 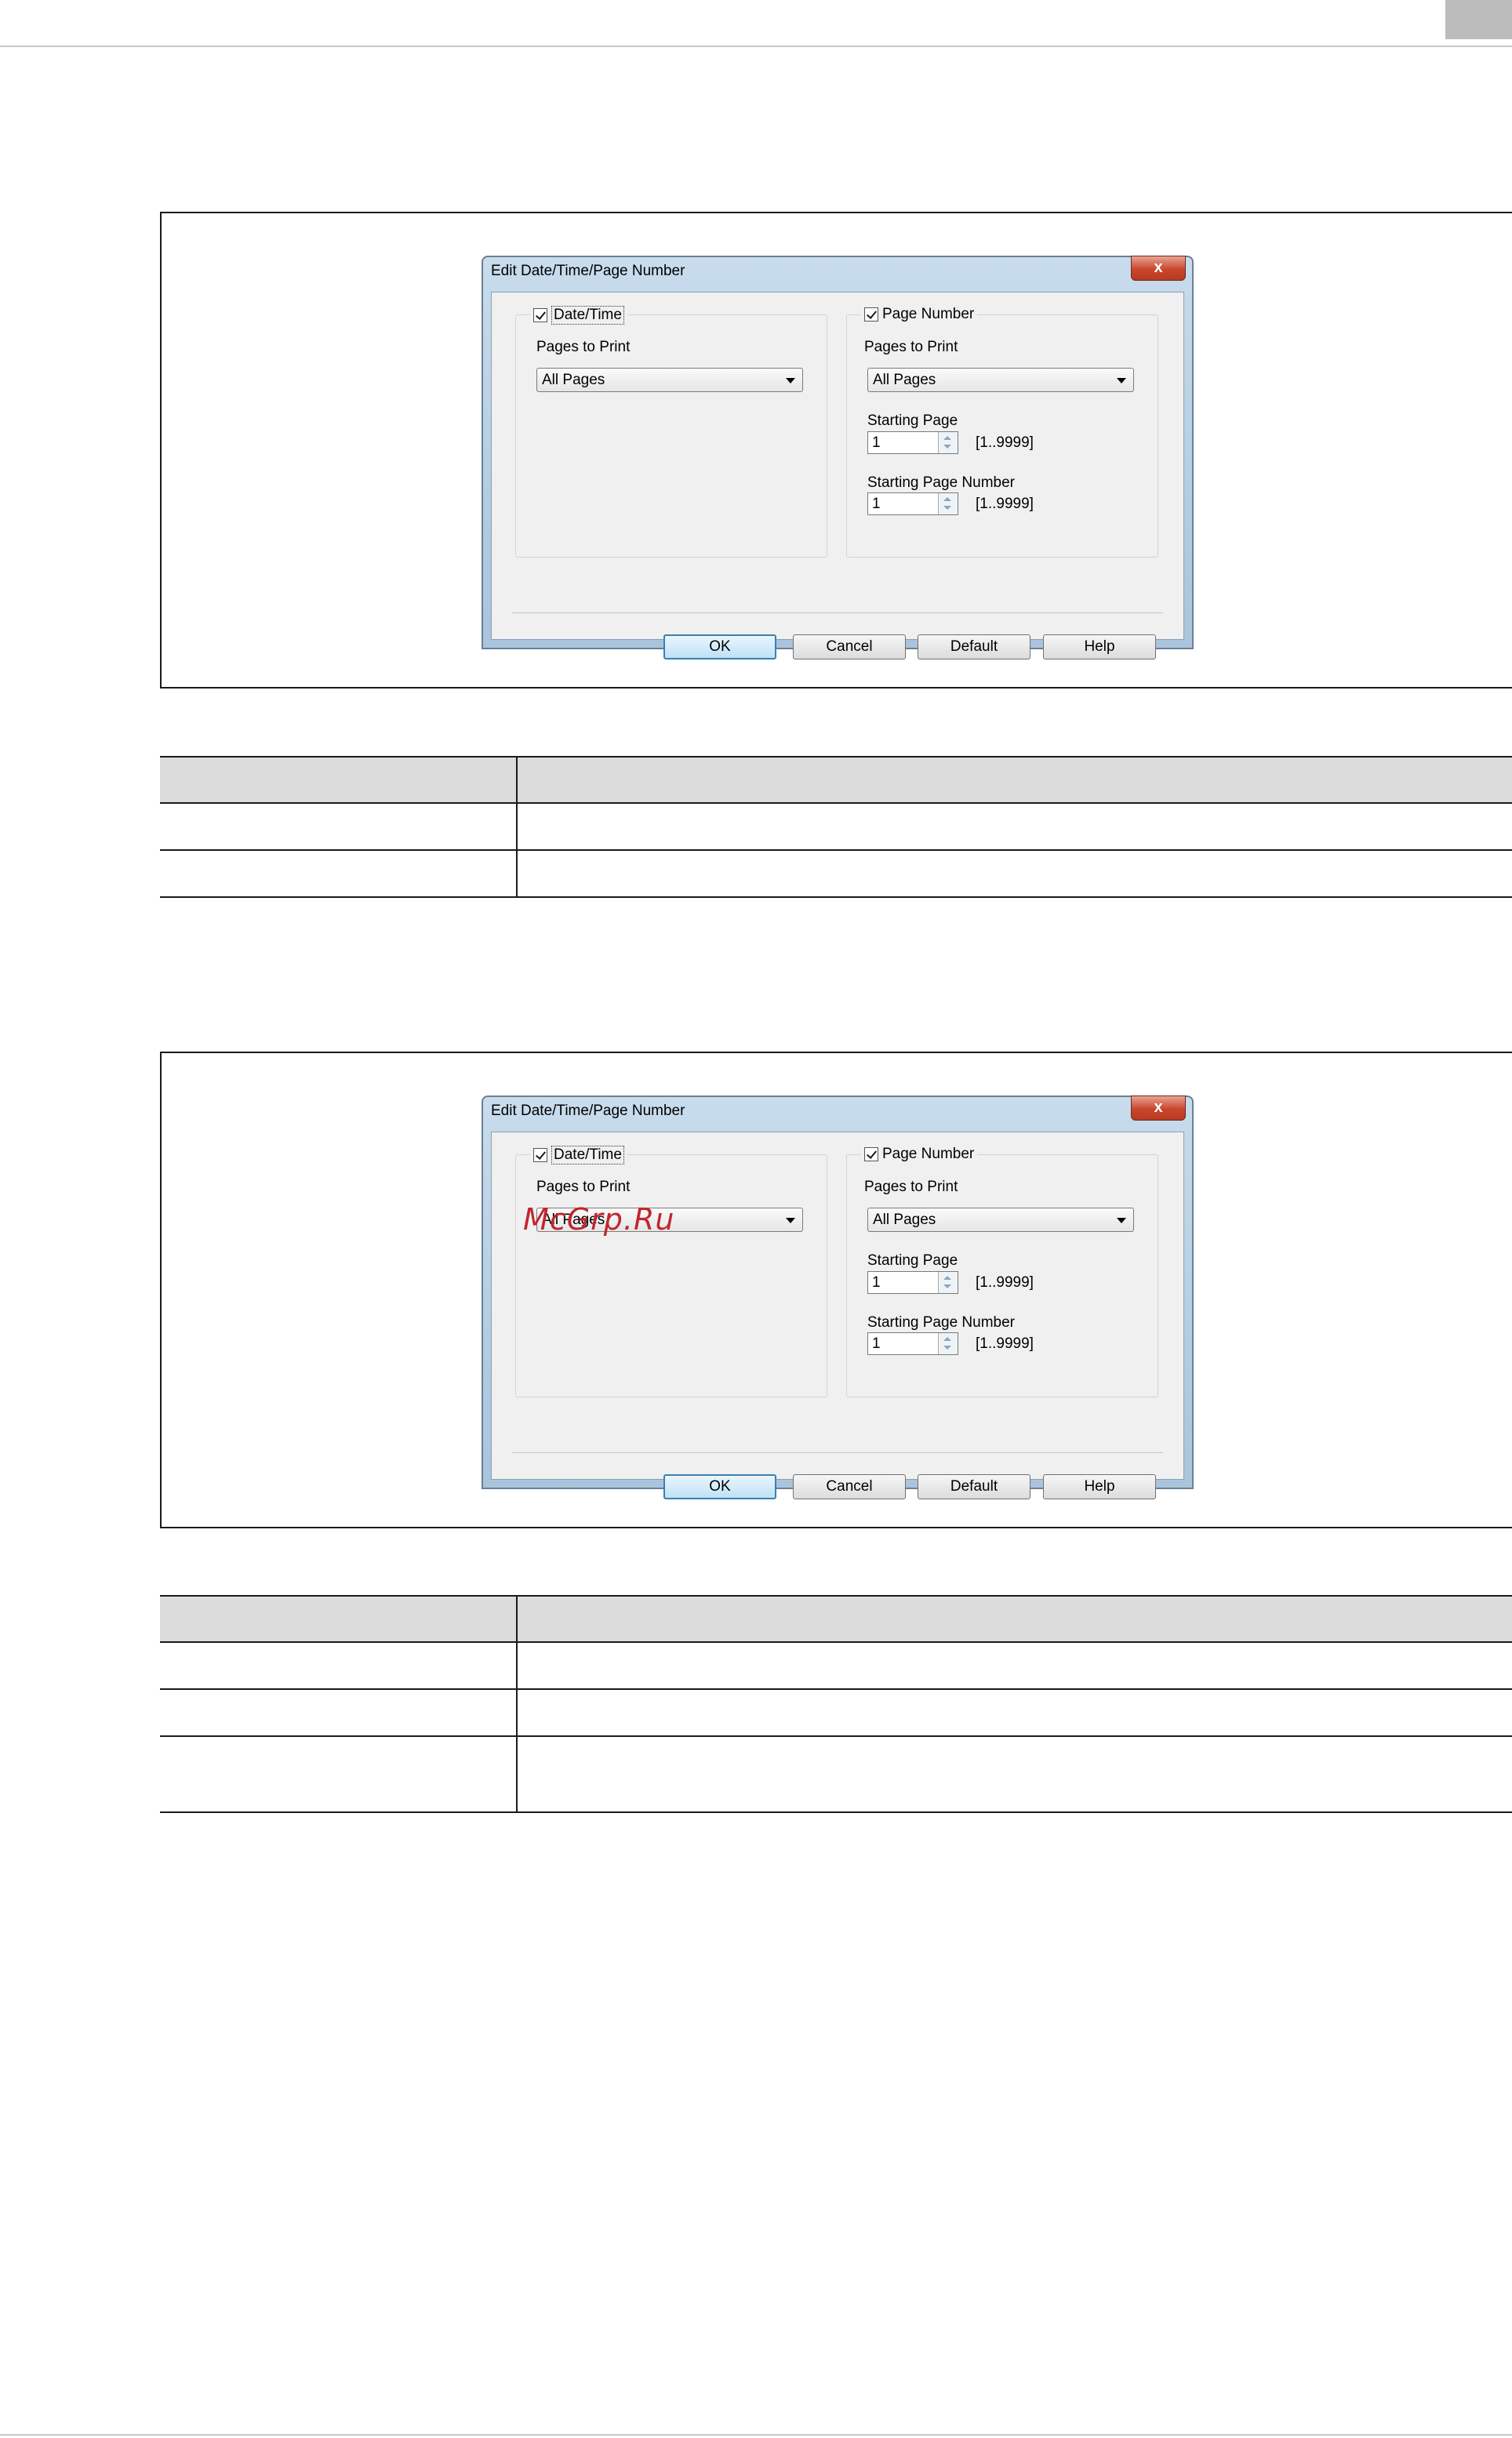 What do you see at coordinates (599, 1220) in the screenshot?
I see `watermark: McGrp.Ru` at bounding box center [599, 1220].